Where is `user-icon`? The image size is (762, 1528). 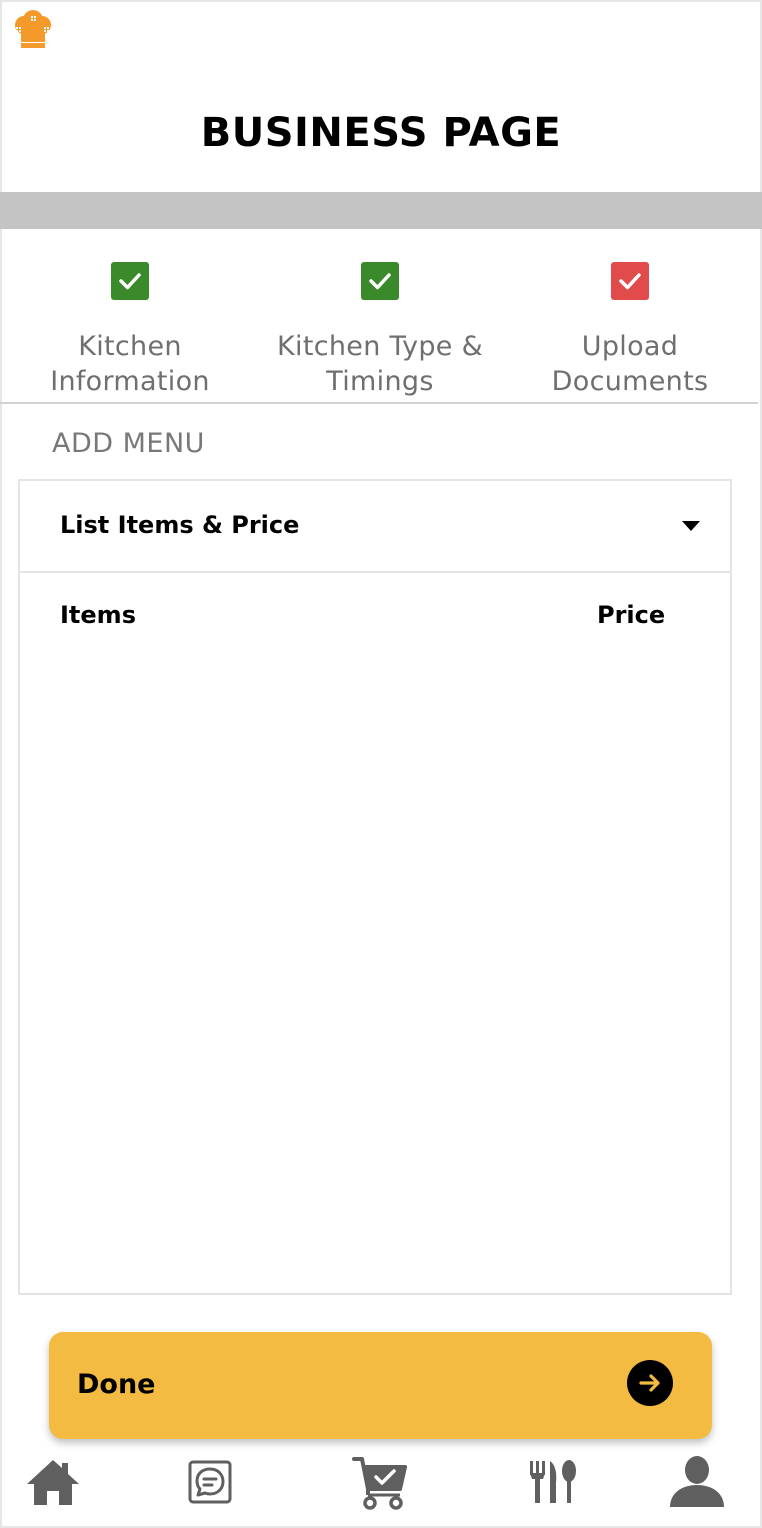 user-icon is located at coordinates (697, 1481).